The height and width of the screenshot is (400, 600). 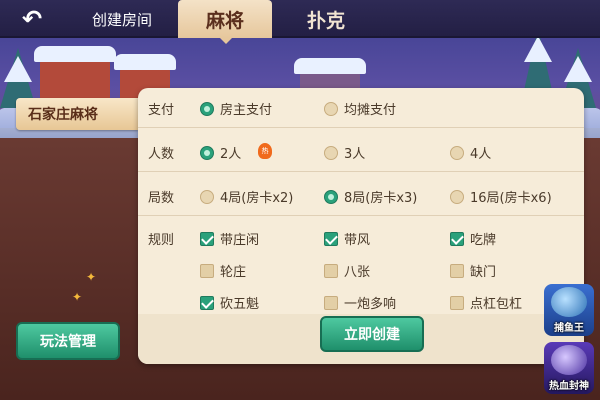 I want to click on option-label: 带庄闲, so click(x=240, y=240).